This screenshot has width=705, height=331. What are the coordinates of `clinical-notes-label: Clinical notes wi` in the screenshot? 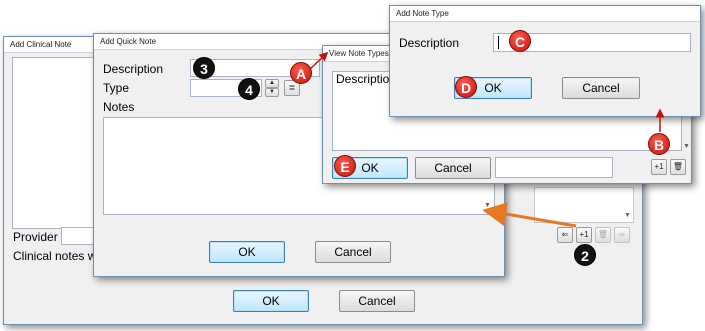 It's located at (56, 256).